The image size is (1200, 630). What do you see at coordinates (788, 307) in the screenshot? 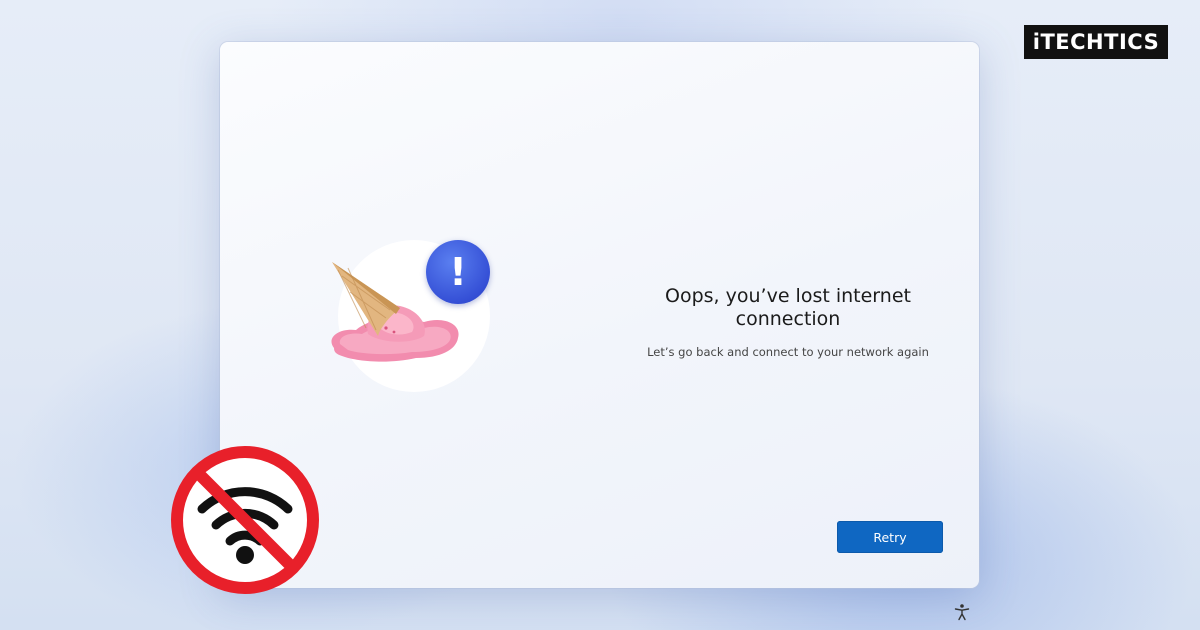
I see `page-title: Oops, you’ve lost internet connection` at bounding box center [788, 307].